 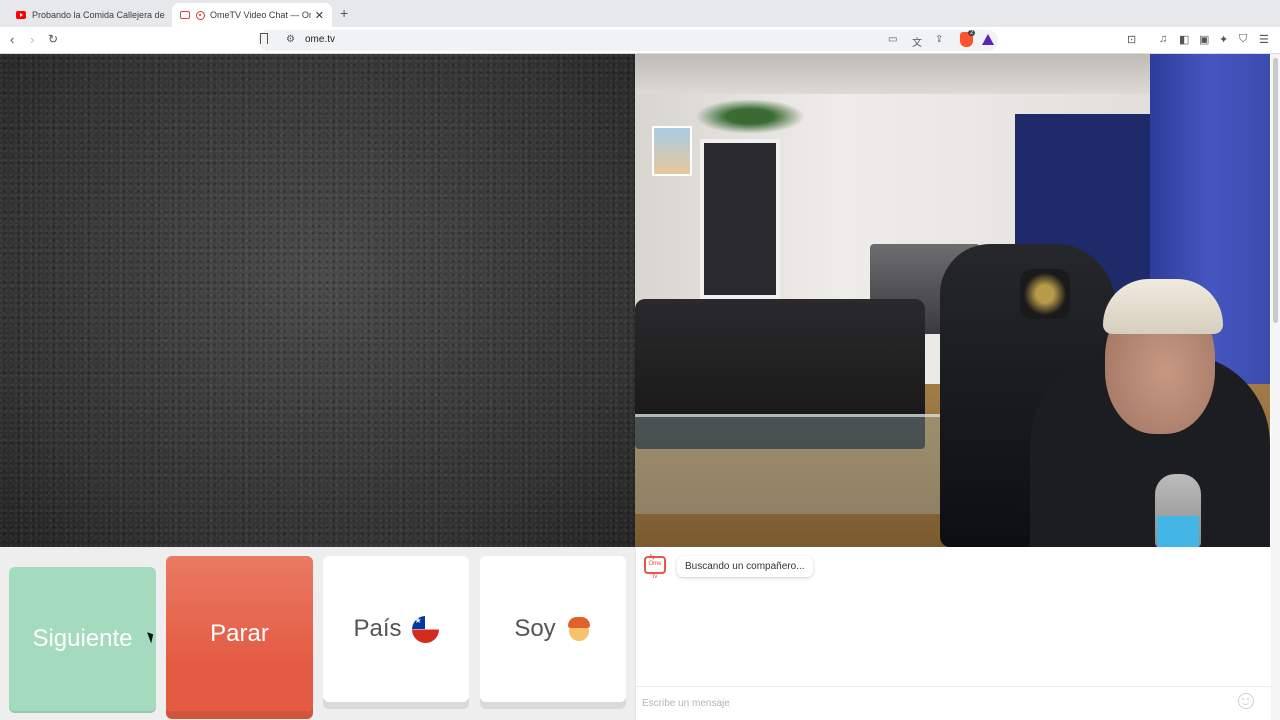 I want to click on next-label: Siguiente, so click(x=82, y=638).